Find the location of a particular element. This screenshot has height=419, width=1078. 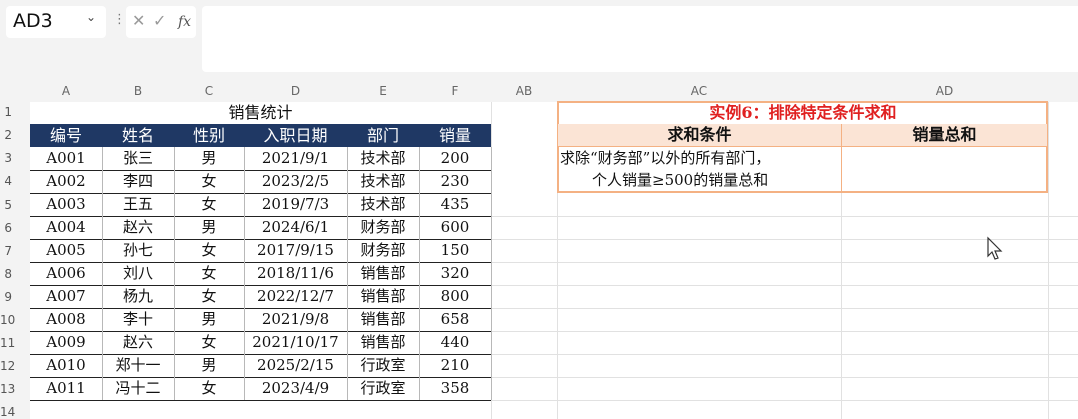

table-cell: 2022/12/7 is located at coordinates (295, 296).